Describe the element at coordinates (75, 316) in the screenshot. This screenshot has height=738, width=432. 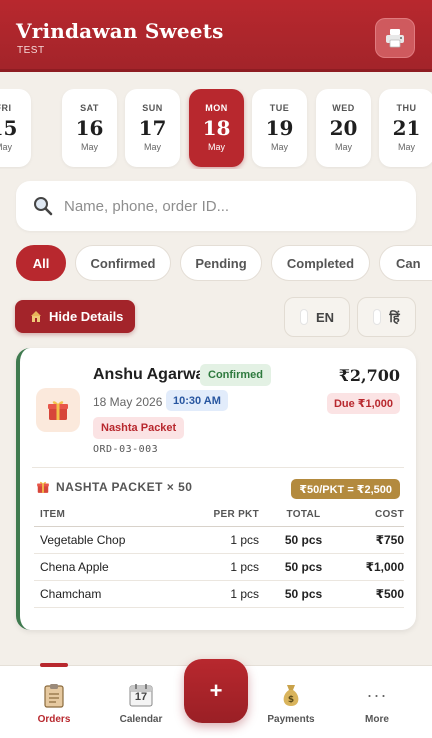
I see `hide-details-button: Hide Details` at that location.